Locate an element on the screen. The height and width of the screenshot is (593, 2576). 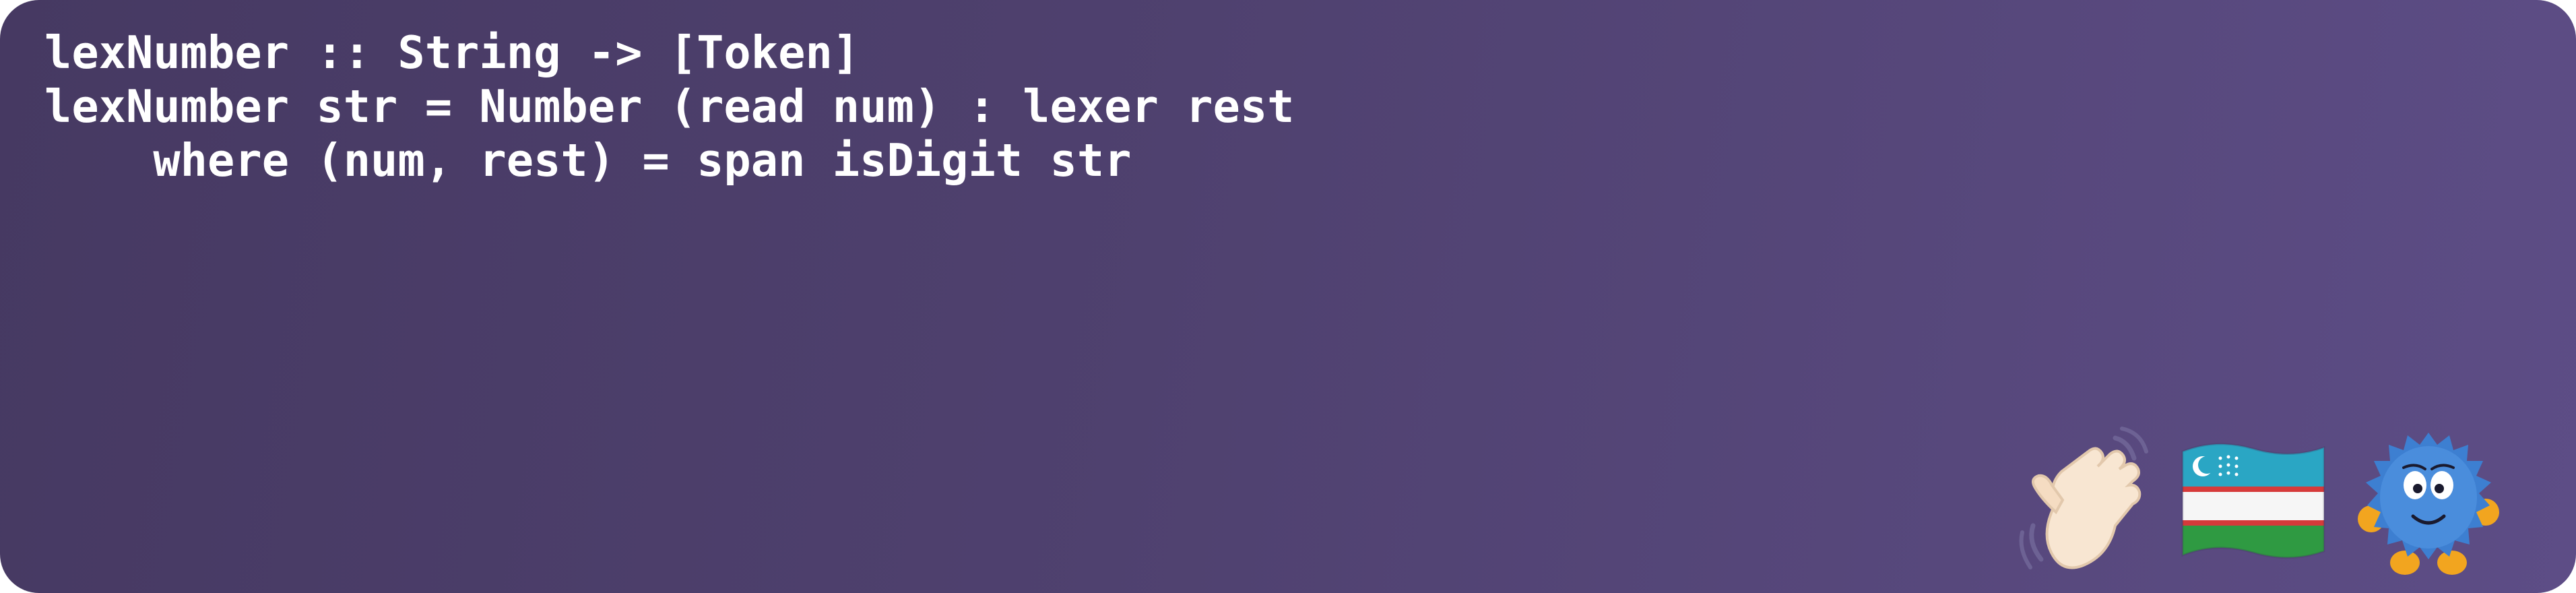
code-line-3: where (num, rest) = span isDigit str is located at coordinates (588, 160).